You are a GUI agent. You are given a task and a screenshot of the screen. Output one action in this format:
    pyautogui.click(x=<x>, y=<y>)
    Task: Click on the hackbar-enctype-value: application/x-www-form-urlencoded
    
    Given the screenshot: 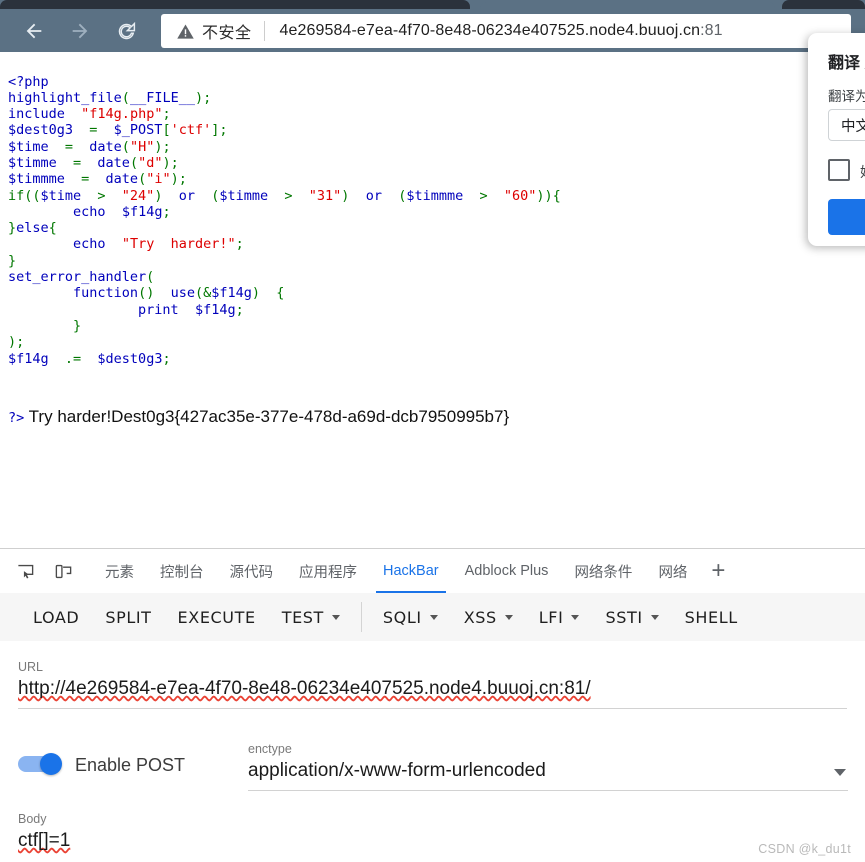 What is the action you would take?
    pyautogui.click(x=397, y=771)
    